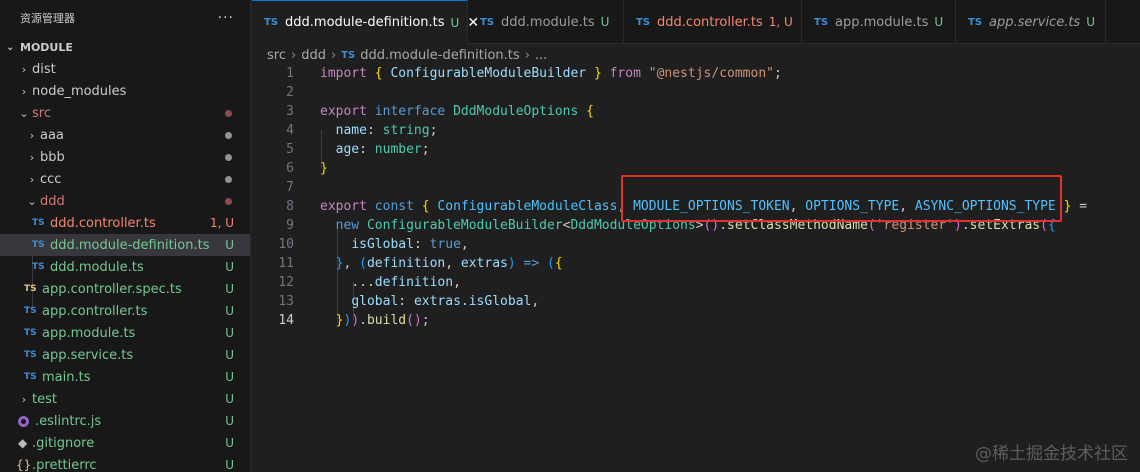 The height and width of the screenshot is (472, 1140). What do you see at coordinates (440, 55) in the screenshot?
I see `breadcrumb-item-file: ddd.module-definition.ts` at bounding box center [440, 55].